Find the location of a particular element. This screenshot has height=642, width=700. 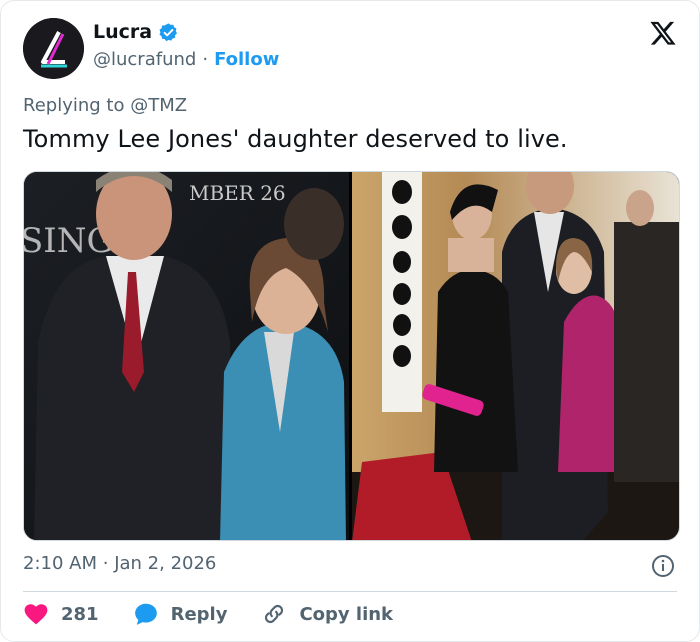

tweet-time: 2:10 AM is located at coordinates (60, 563).